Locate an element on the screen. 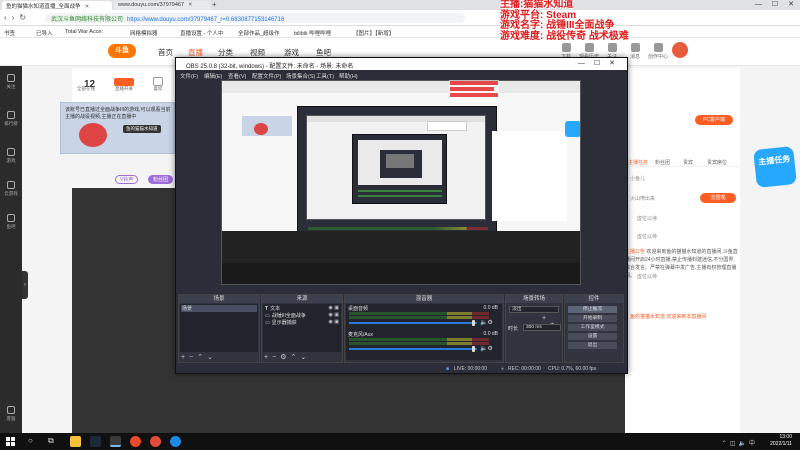 Image resolution: width=800 pixels, height=450 pixels. volume-icon: 🔈 is located at coordinates (744, 444).